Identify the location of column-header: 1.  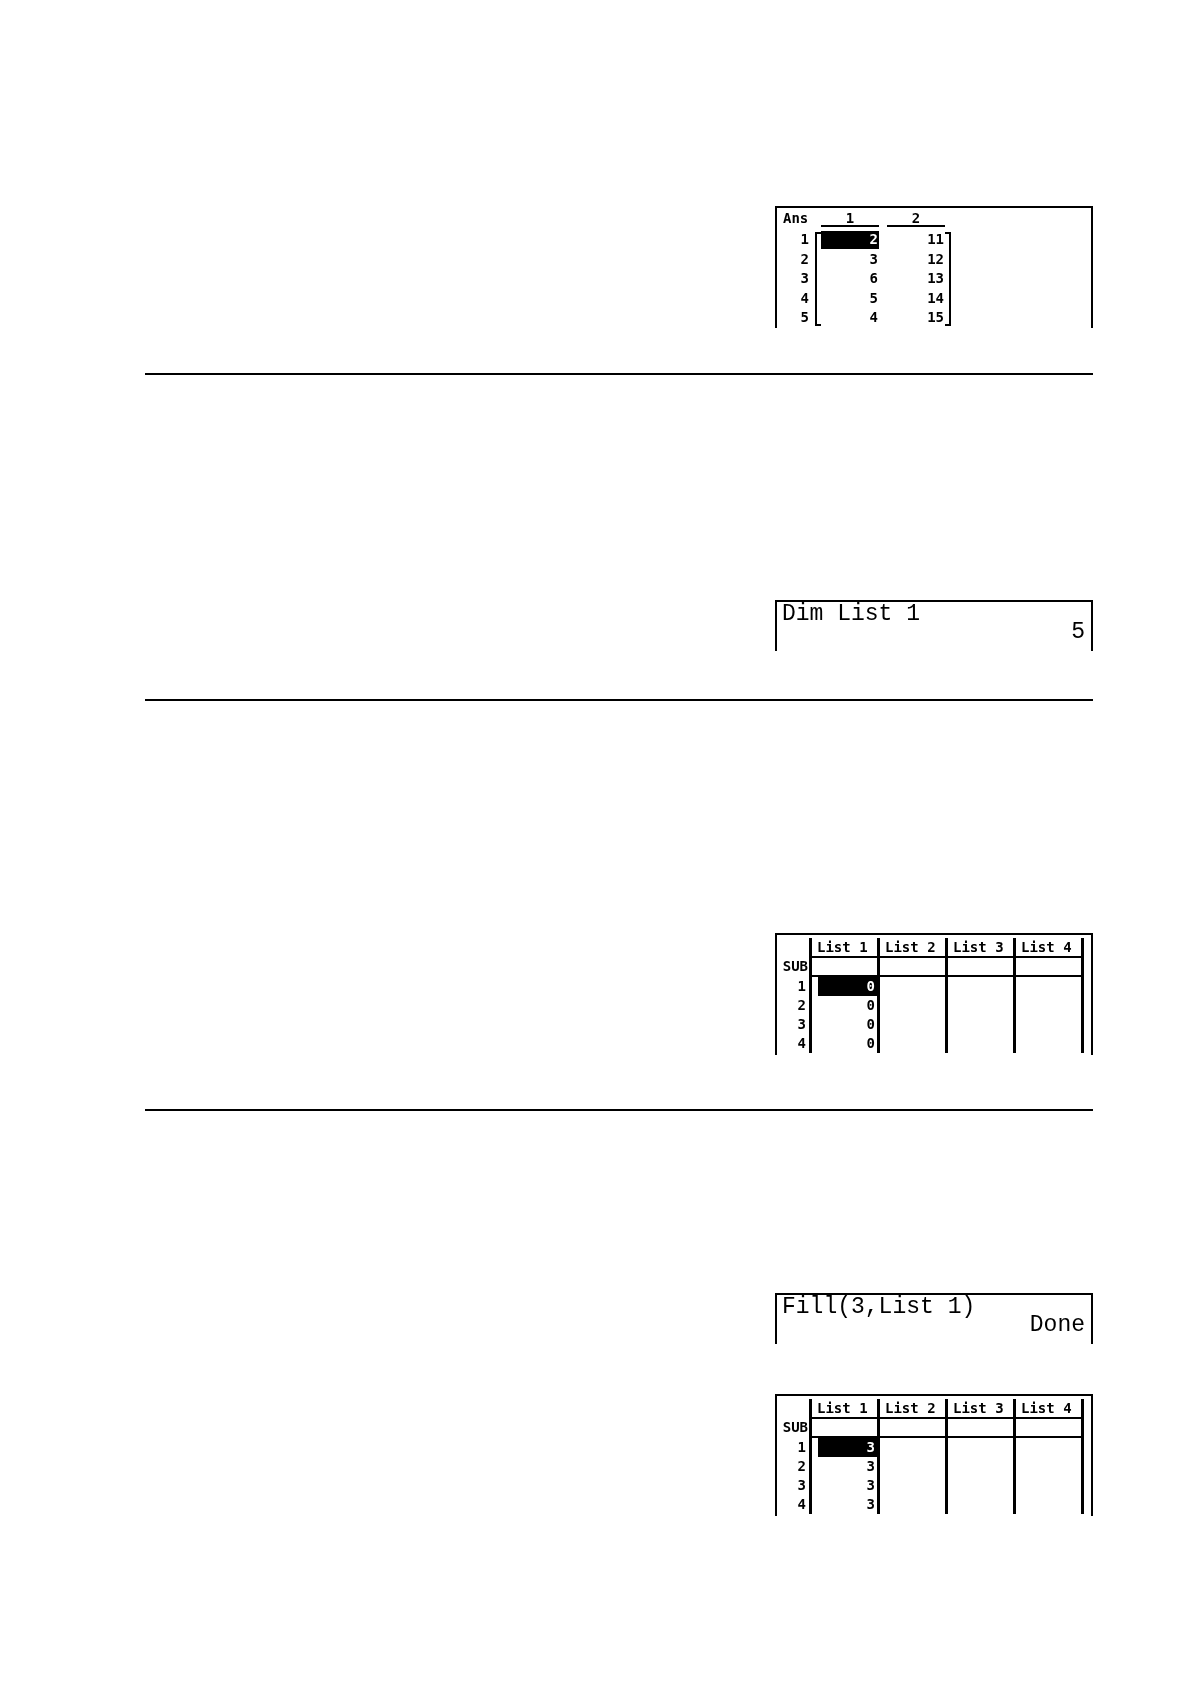
(850, 219).